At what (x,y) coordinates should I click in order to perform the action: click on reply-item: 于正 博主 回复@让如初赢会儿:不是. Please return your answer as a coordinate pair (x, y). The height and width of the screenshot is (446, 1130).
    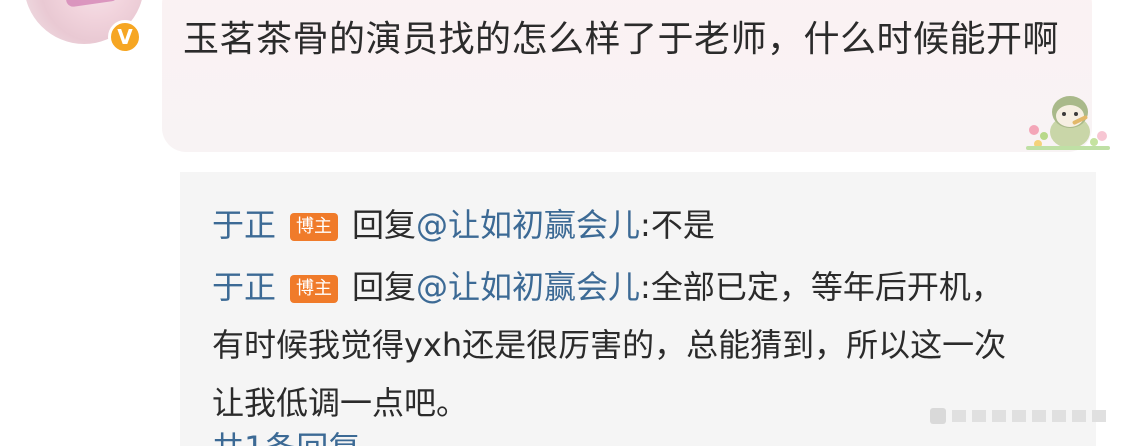
    Looking at the image, I should click on (622, 225).